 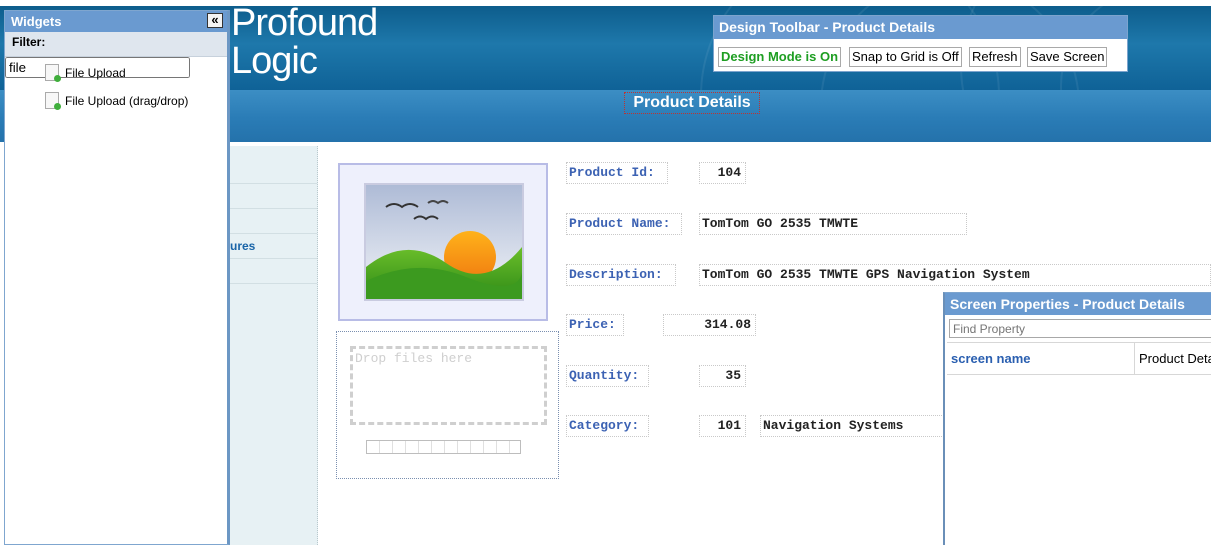 What do you see at coordinates (274, 61) in the screenshot?
I see `logo-line-2: Logic` at bounding box center [274, 61].